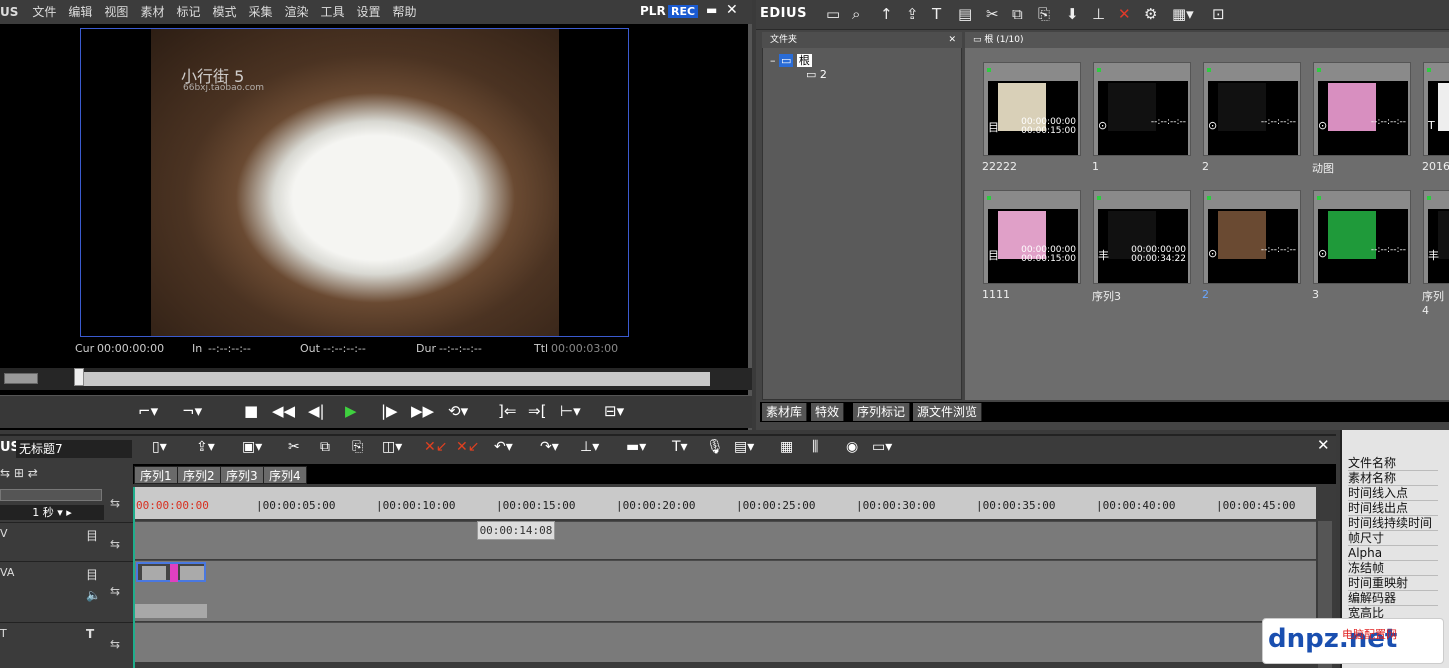  Describe the element at coordinates (422, 411) in the screenshot. I see `fast-forward-icon: ▶▶` at that location.